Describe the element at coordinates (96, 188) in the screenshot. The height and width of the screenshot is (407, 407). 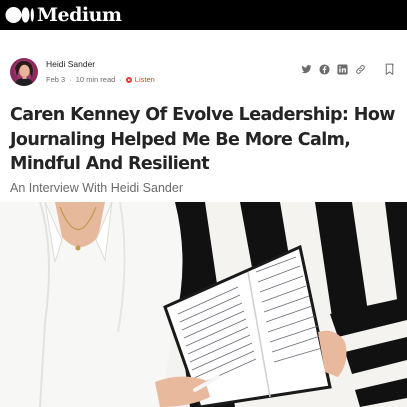
I see `article-subtitle: An Interview With Heidi Sander` at that location.